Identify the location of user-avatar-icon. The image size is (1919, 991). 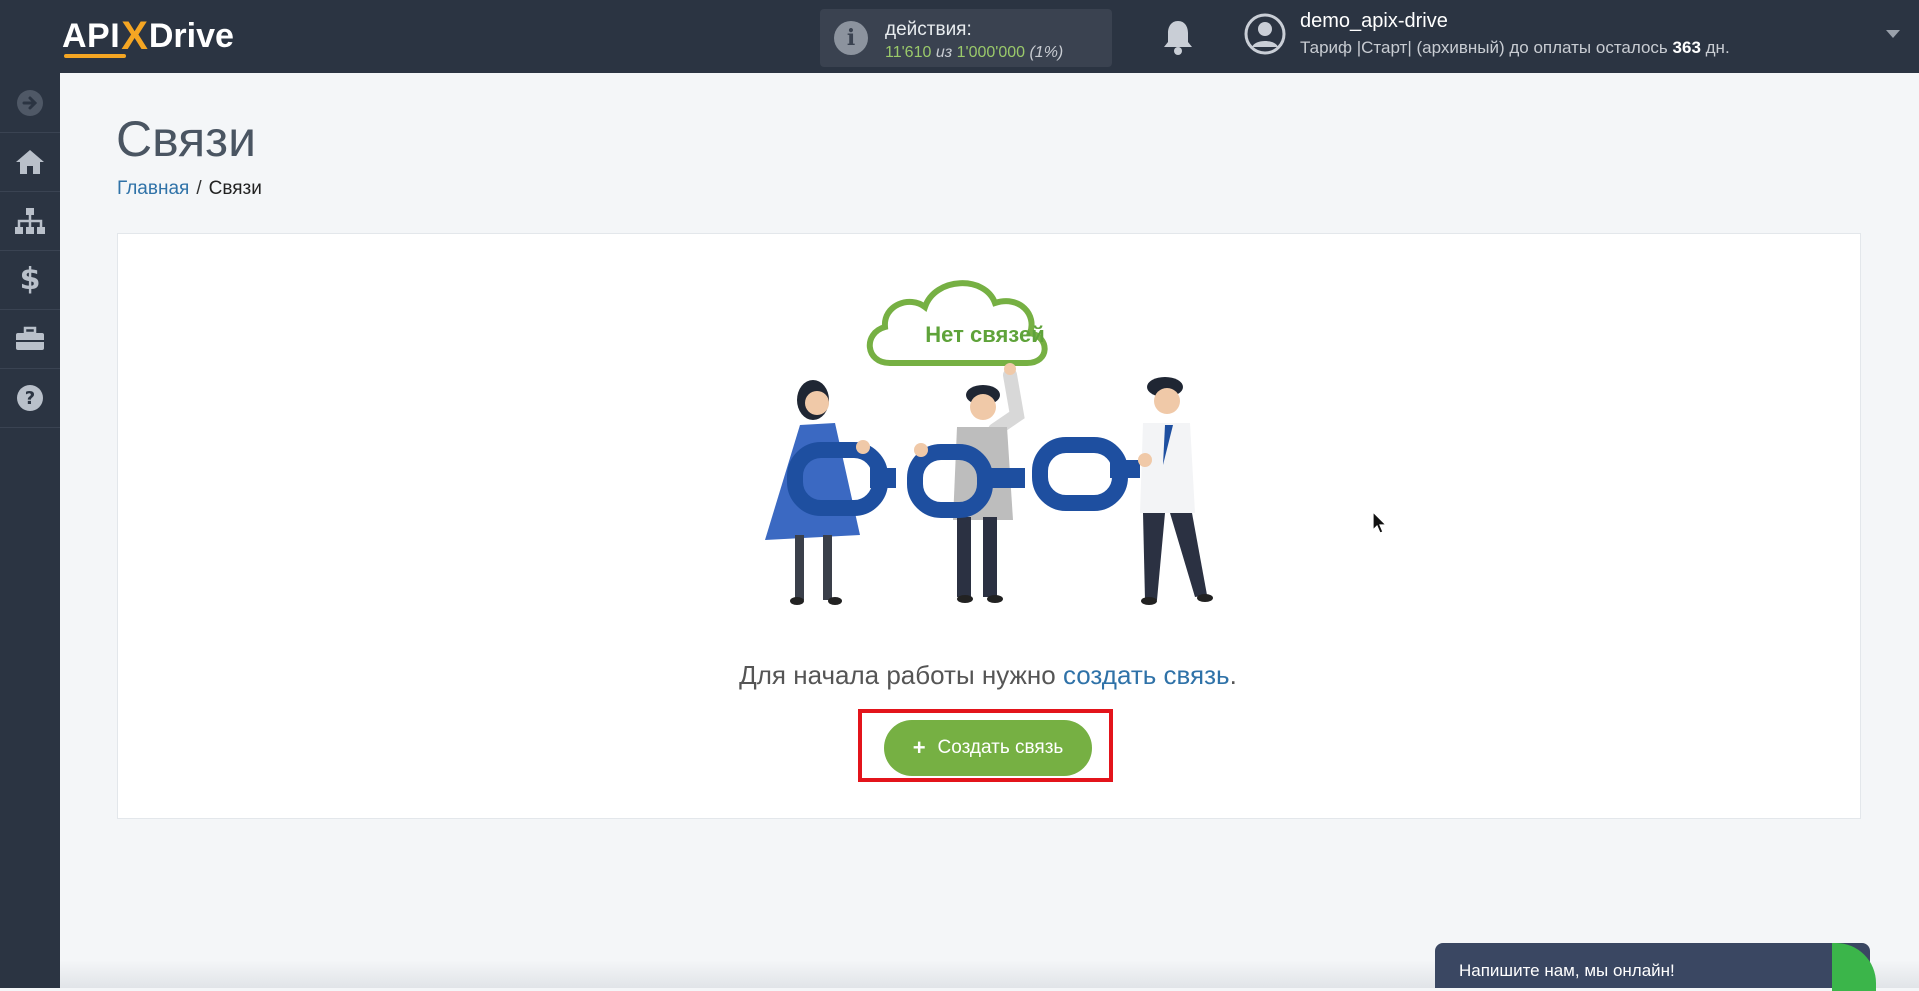
(1265, 34).